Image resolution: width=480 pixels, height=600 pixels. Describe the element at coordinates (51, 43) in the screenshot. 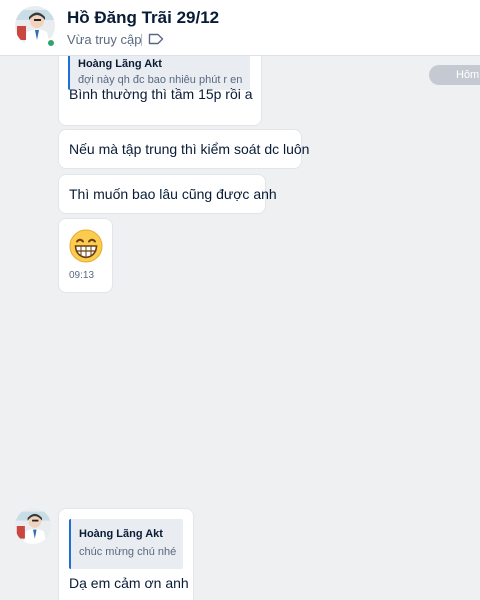

I see `online-status-dot` at that location.